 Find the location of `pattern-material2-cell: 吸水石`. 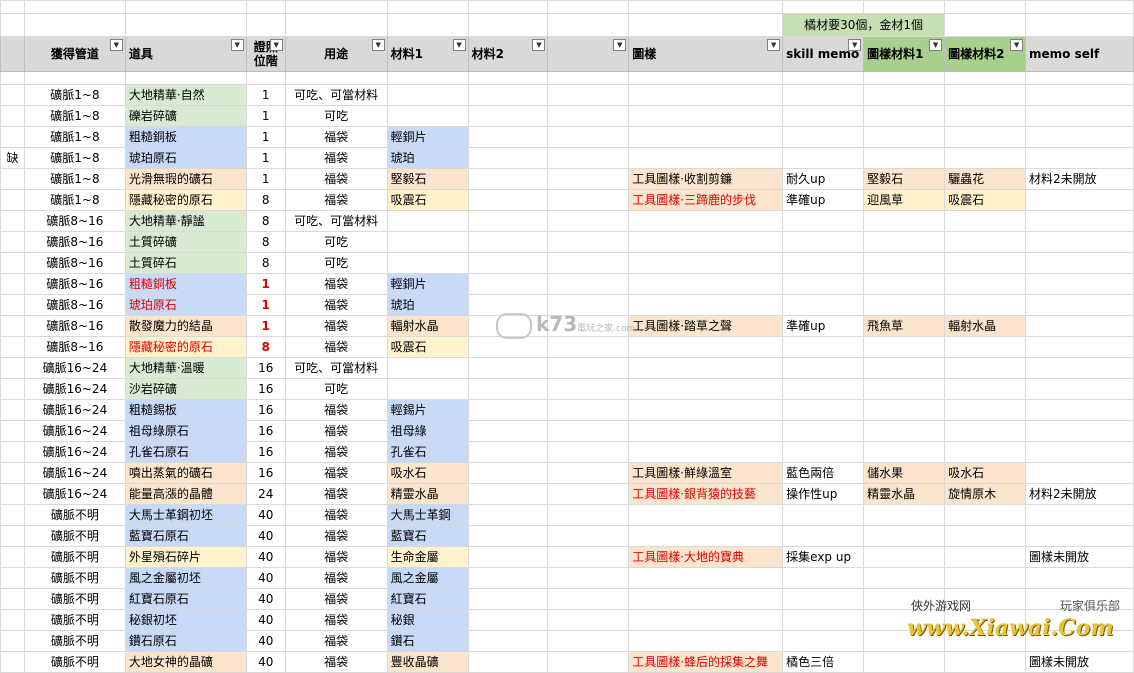

pattern-material2-cell: 吸水石 is located at coordinates (985, 473).